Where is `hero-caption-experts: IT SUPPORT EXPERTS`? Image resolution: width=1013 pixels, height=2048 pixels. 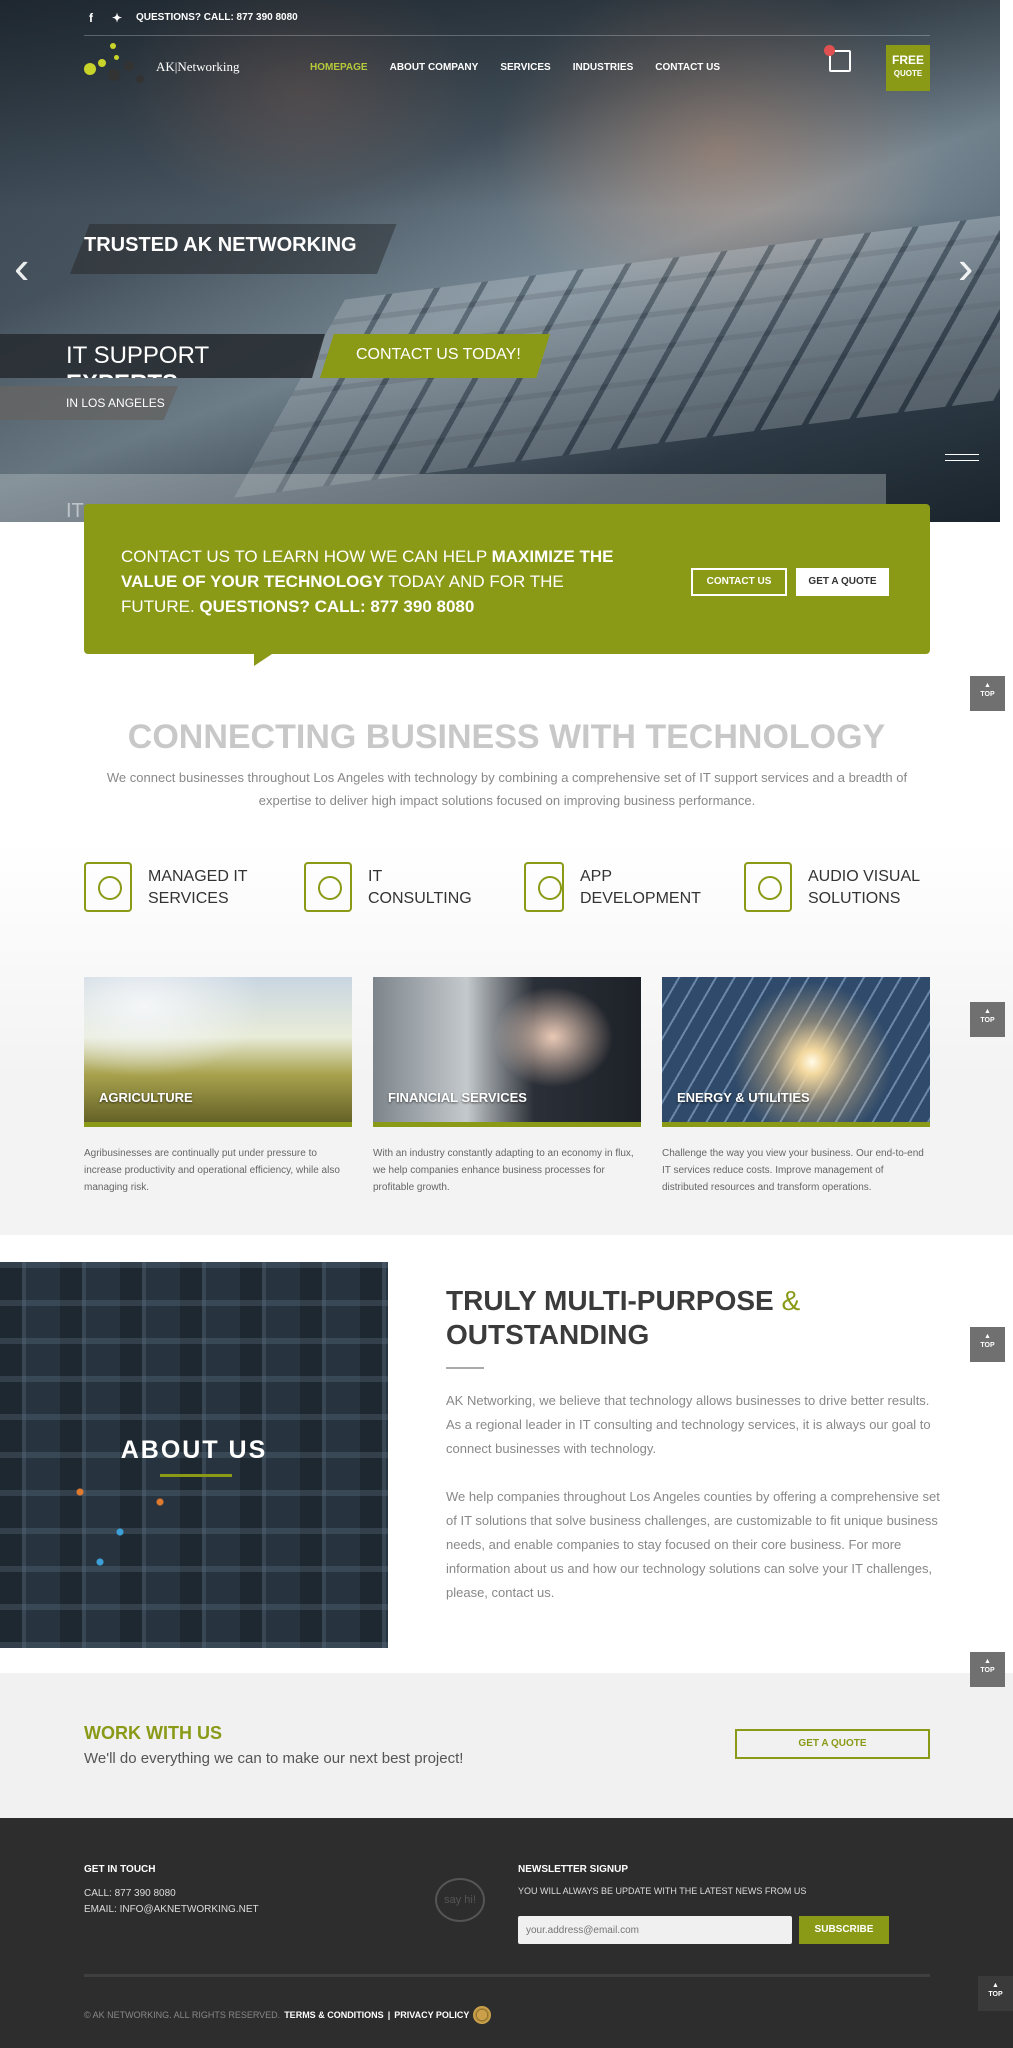
hero-caption-experts: IT SUPPORT EXPERTS is located at coordinates (162, 356).